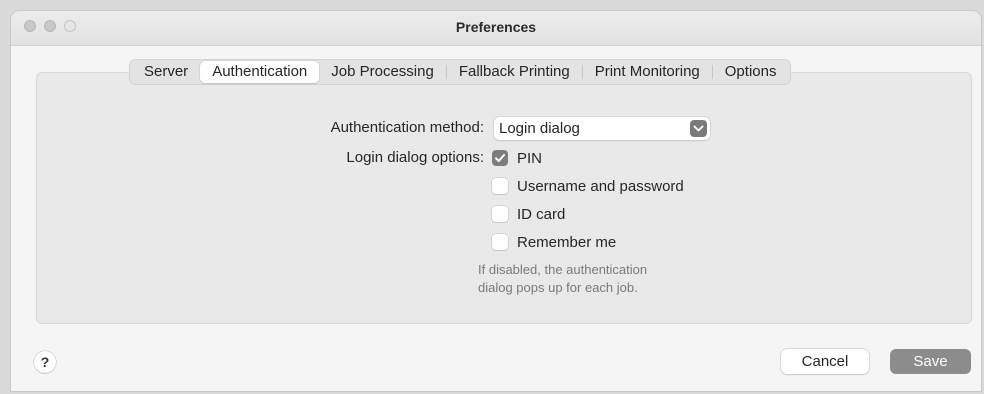  I want to click on help-button: ?, so click(45, 362).